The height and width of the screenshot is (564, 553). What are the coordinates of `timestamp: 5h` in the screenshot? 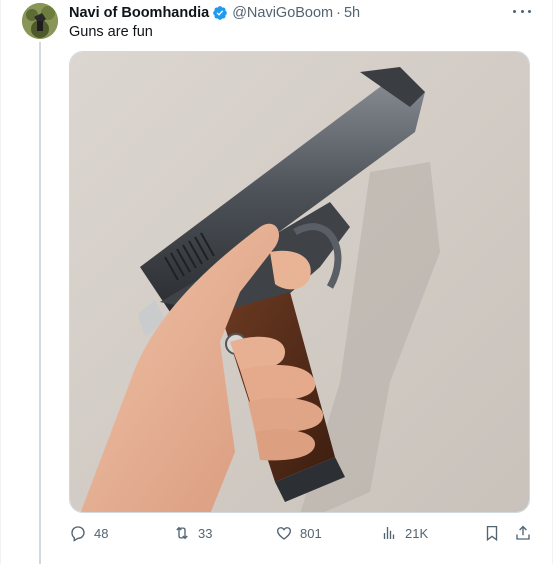 It's located at (352, 13).